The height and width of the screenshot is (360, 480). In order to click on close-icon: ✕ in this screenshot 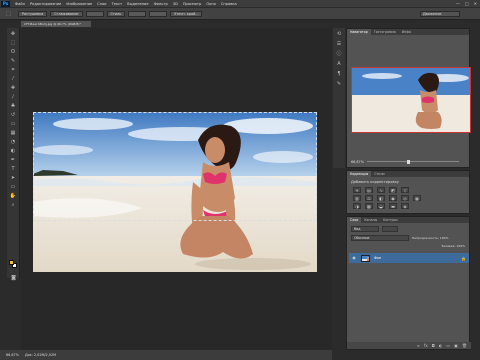, I will do `click(475, 3)`.